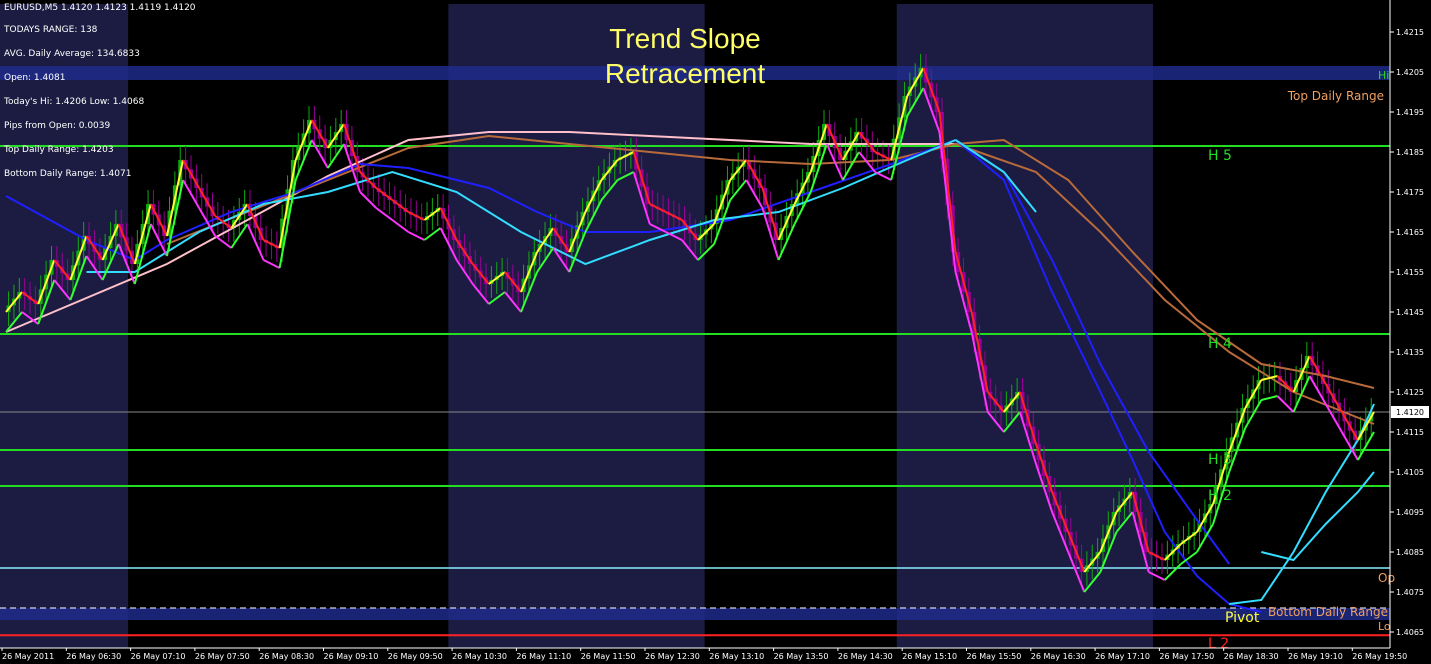 This screenshot has width=1431, height=664. Describe the element at coordinates (1410, 432) in the screenshot. I see `y-tick-label: 1.4115` at that location.